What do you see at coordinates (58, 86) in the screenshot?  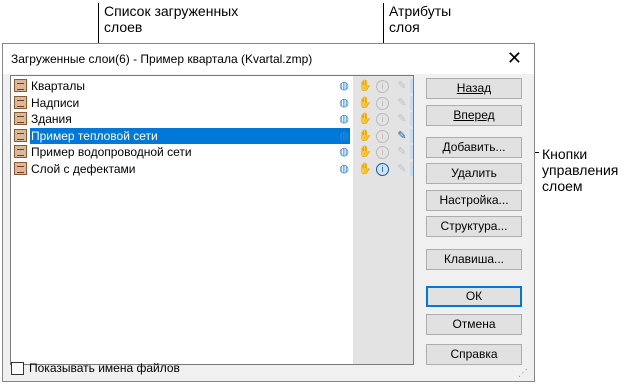 I see `layer-name: Кварталы` at bounding box center [58, 86].